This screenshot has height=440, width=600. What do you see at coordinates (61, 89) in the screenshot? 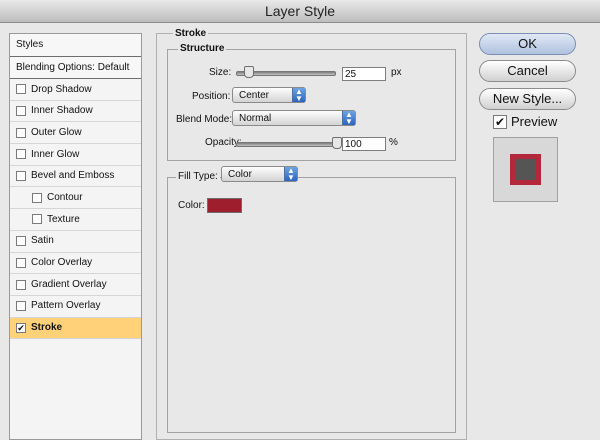
I see `style-item-label: Drop Shadow` at bounding box center [61, 89].